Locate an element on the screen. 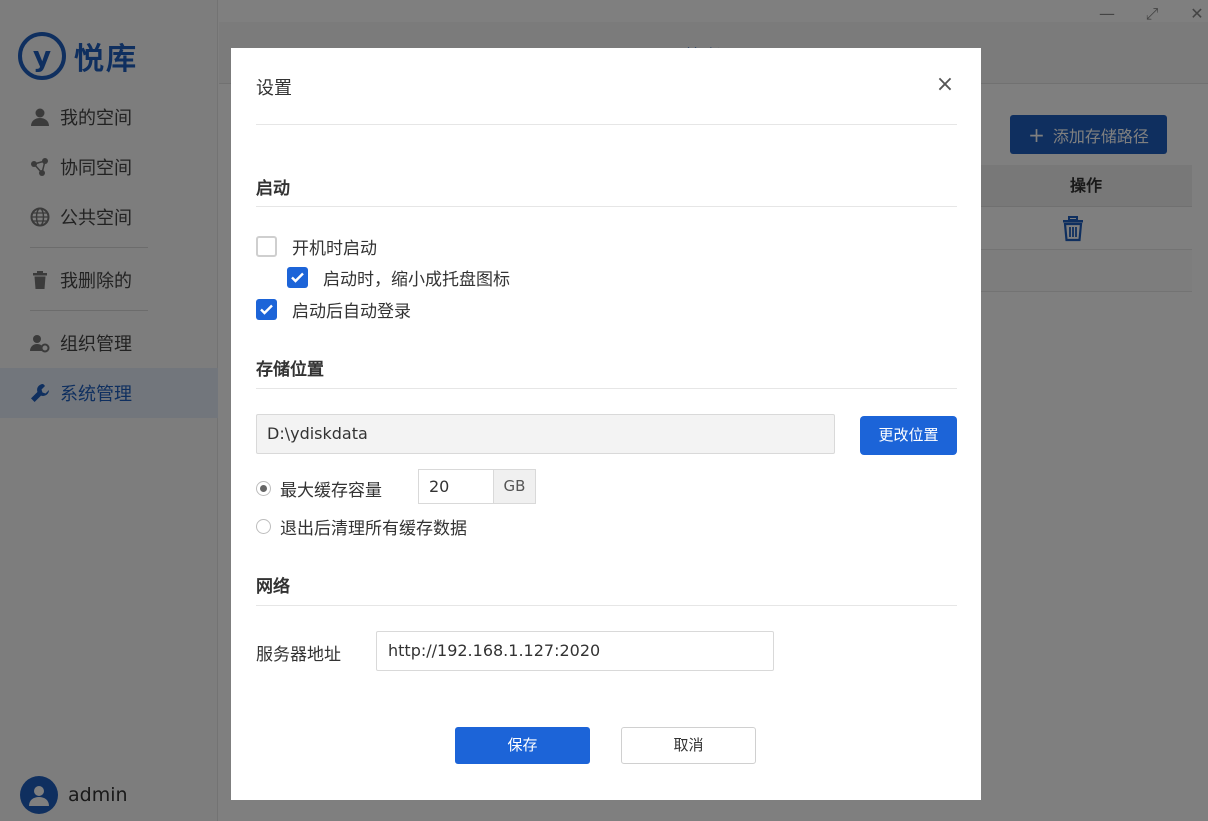 The image size is (1208, 821). option-label: 最大缓存容量 is located at coordinates (331, 491).